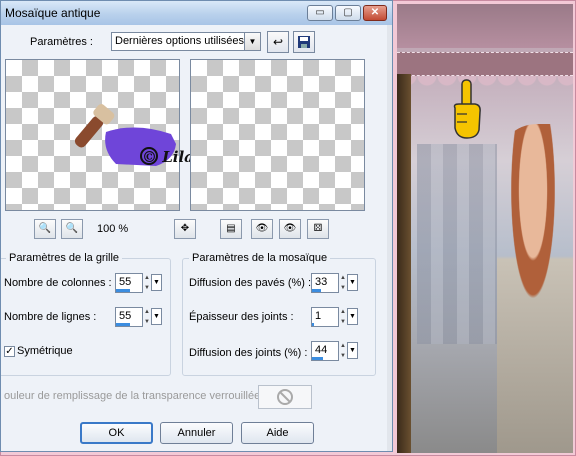 This screenshot has height=456, width=576. I want to click on columns-slider-bar, so click(123, 290).